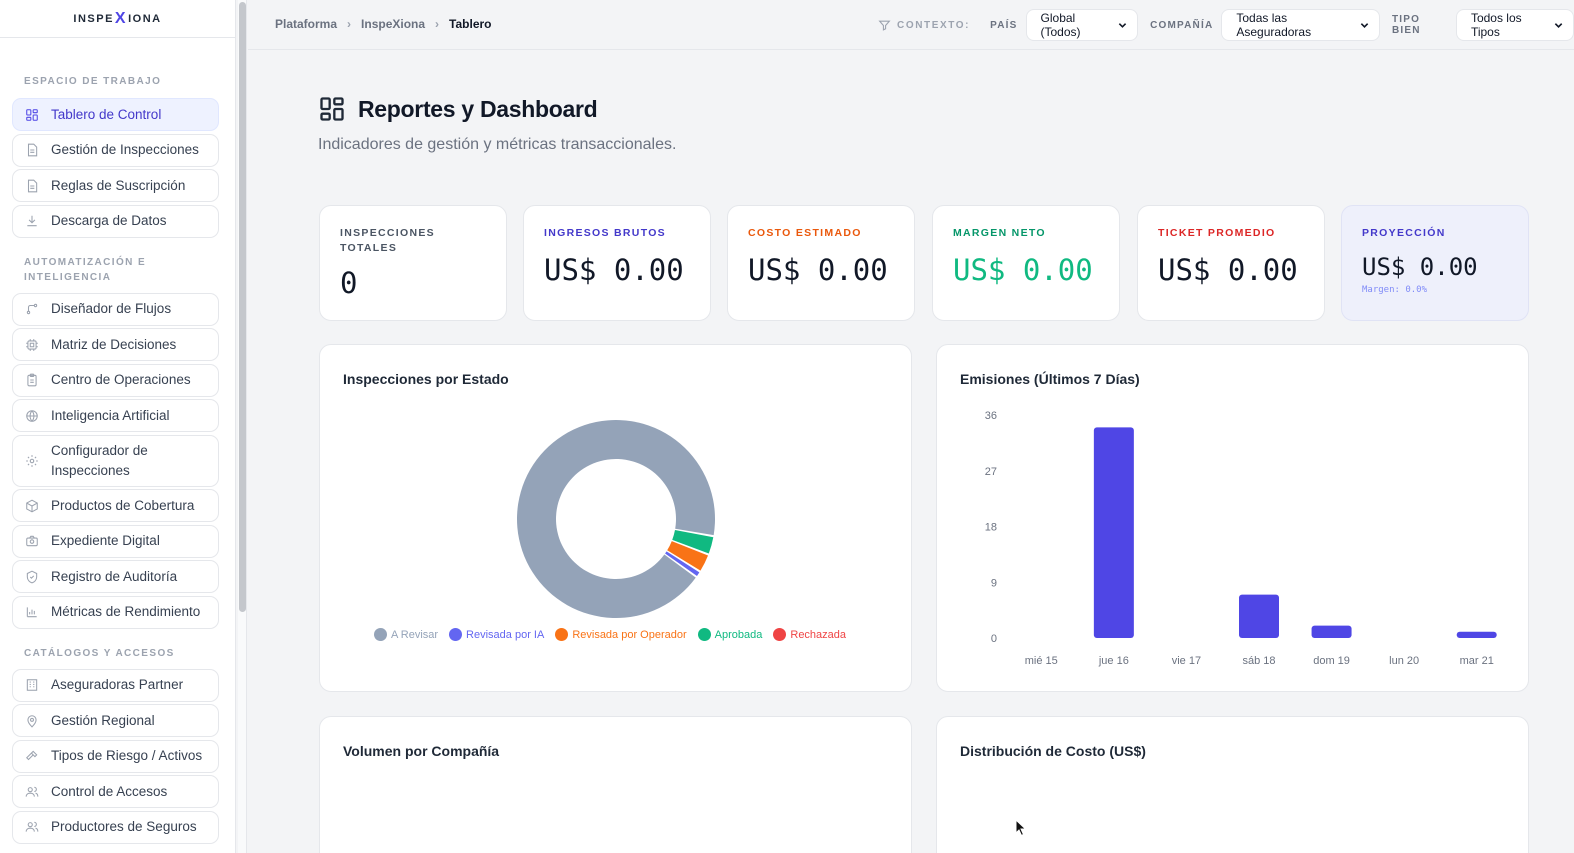 This screenshot has height=853, width=1574. I want to click on sidebar-item-control-de-accesos: Control de Accesos, so click(115, 791).